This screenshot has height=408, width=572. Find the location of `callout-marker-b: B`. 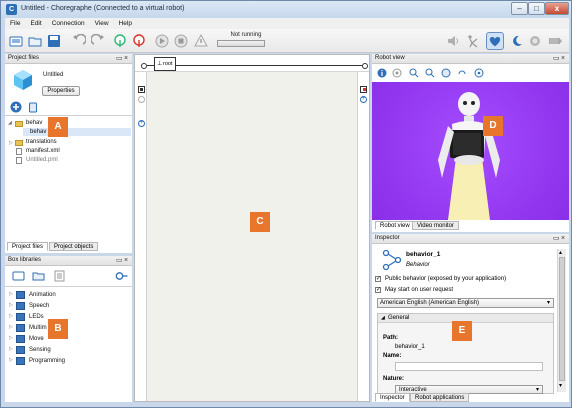

callout-marker-b: B is located at coordinates (58, 329).